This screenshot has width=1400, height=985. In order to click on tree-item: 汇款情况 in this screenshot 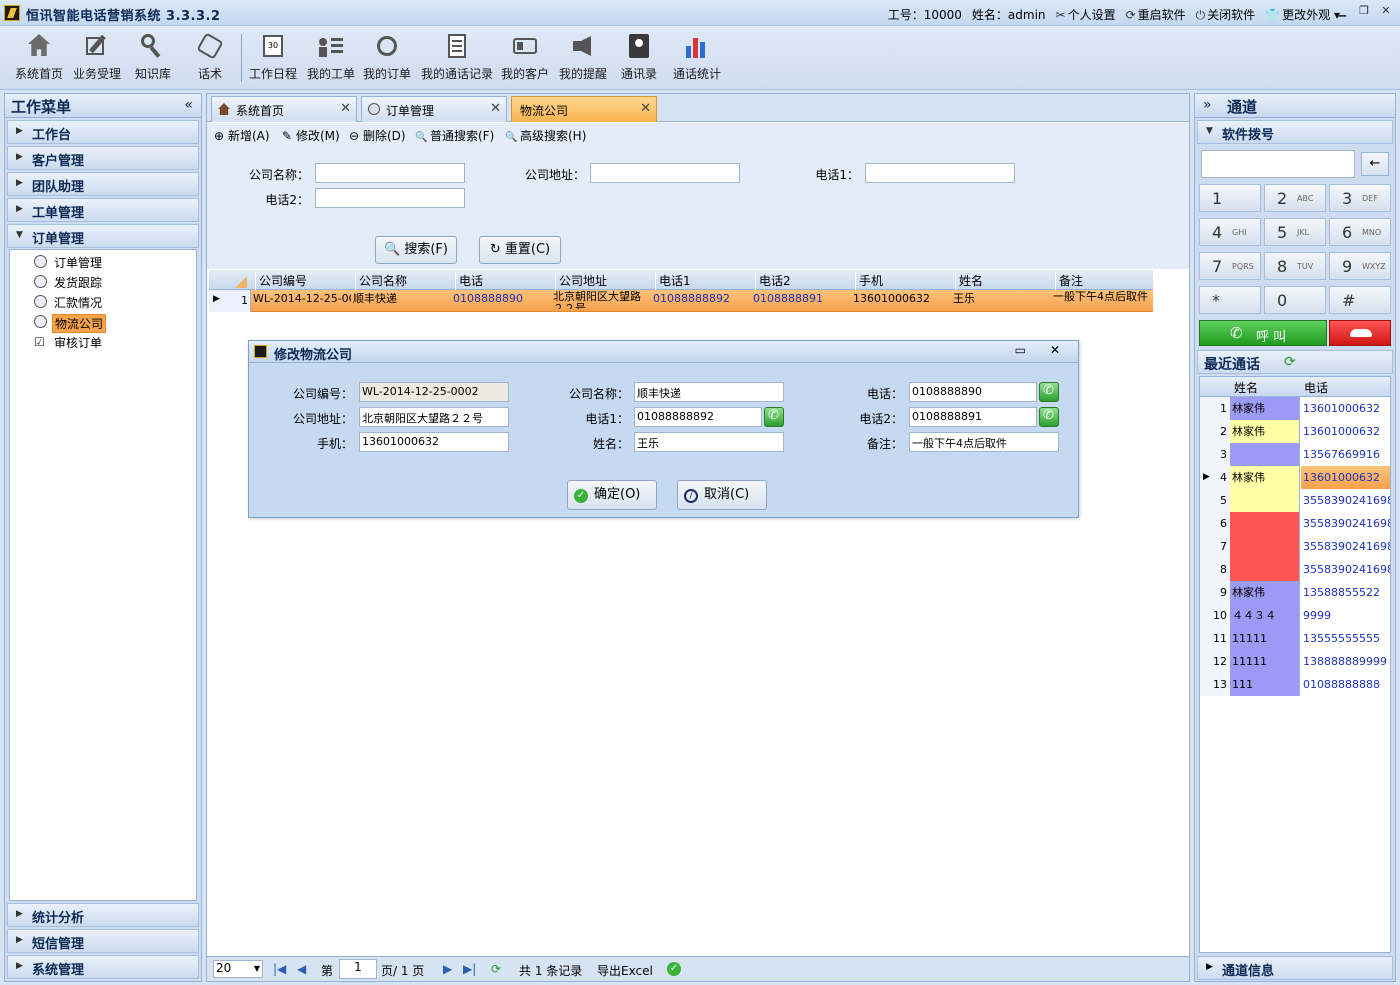, I will do `click(103, 302)`.